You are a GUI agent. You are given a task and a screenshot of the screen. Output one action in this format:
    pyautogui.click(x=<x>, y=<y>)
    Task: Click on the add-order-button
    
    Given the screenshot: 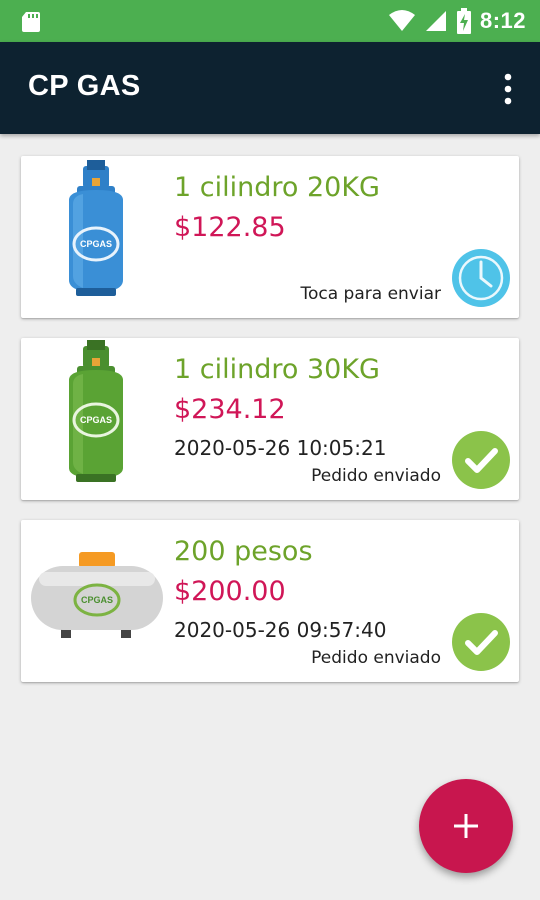 What is the action you would take?
    pyautogui.click(x=466, y=826)
    